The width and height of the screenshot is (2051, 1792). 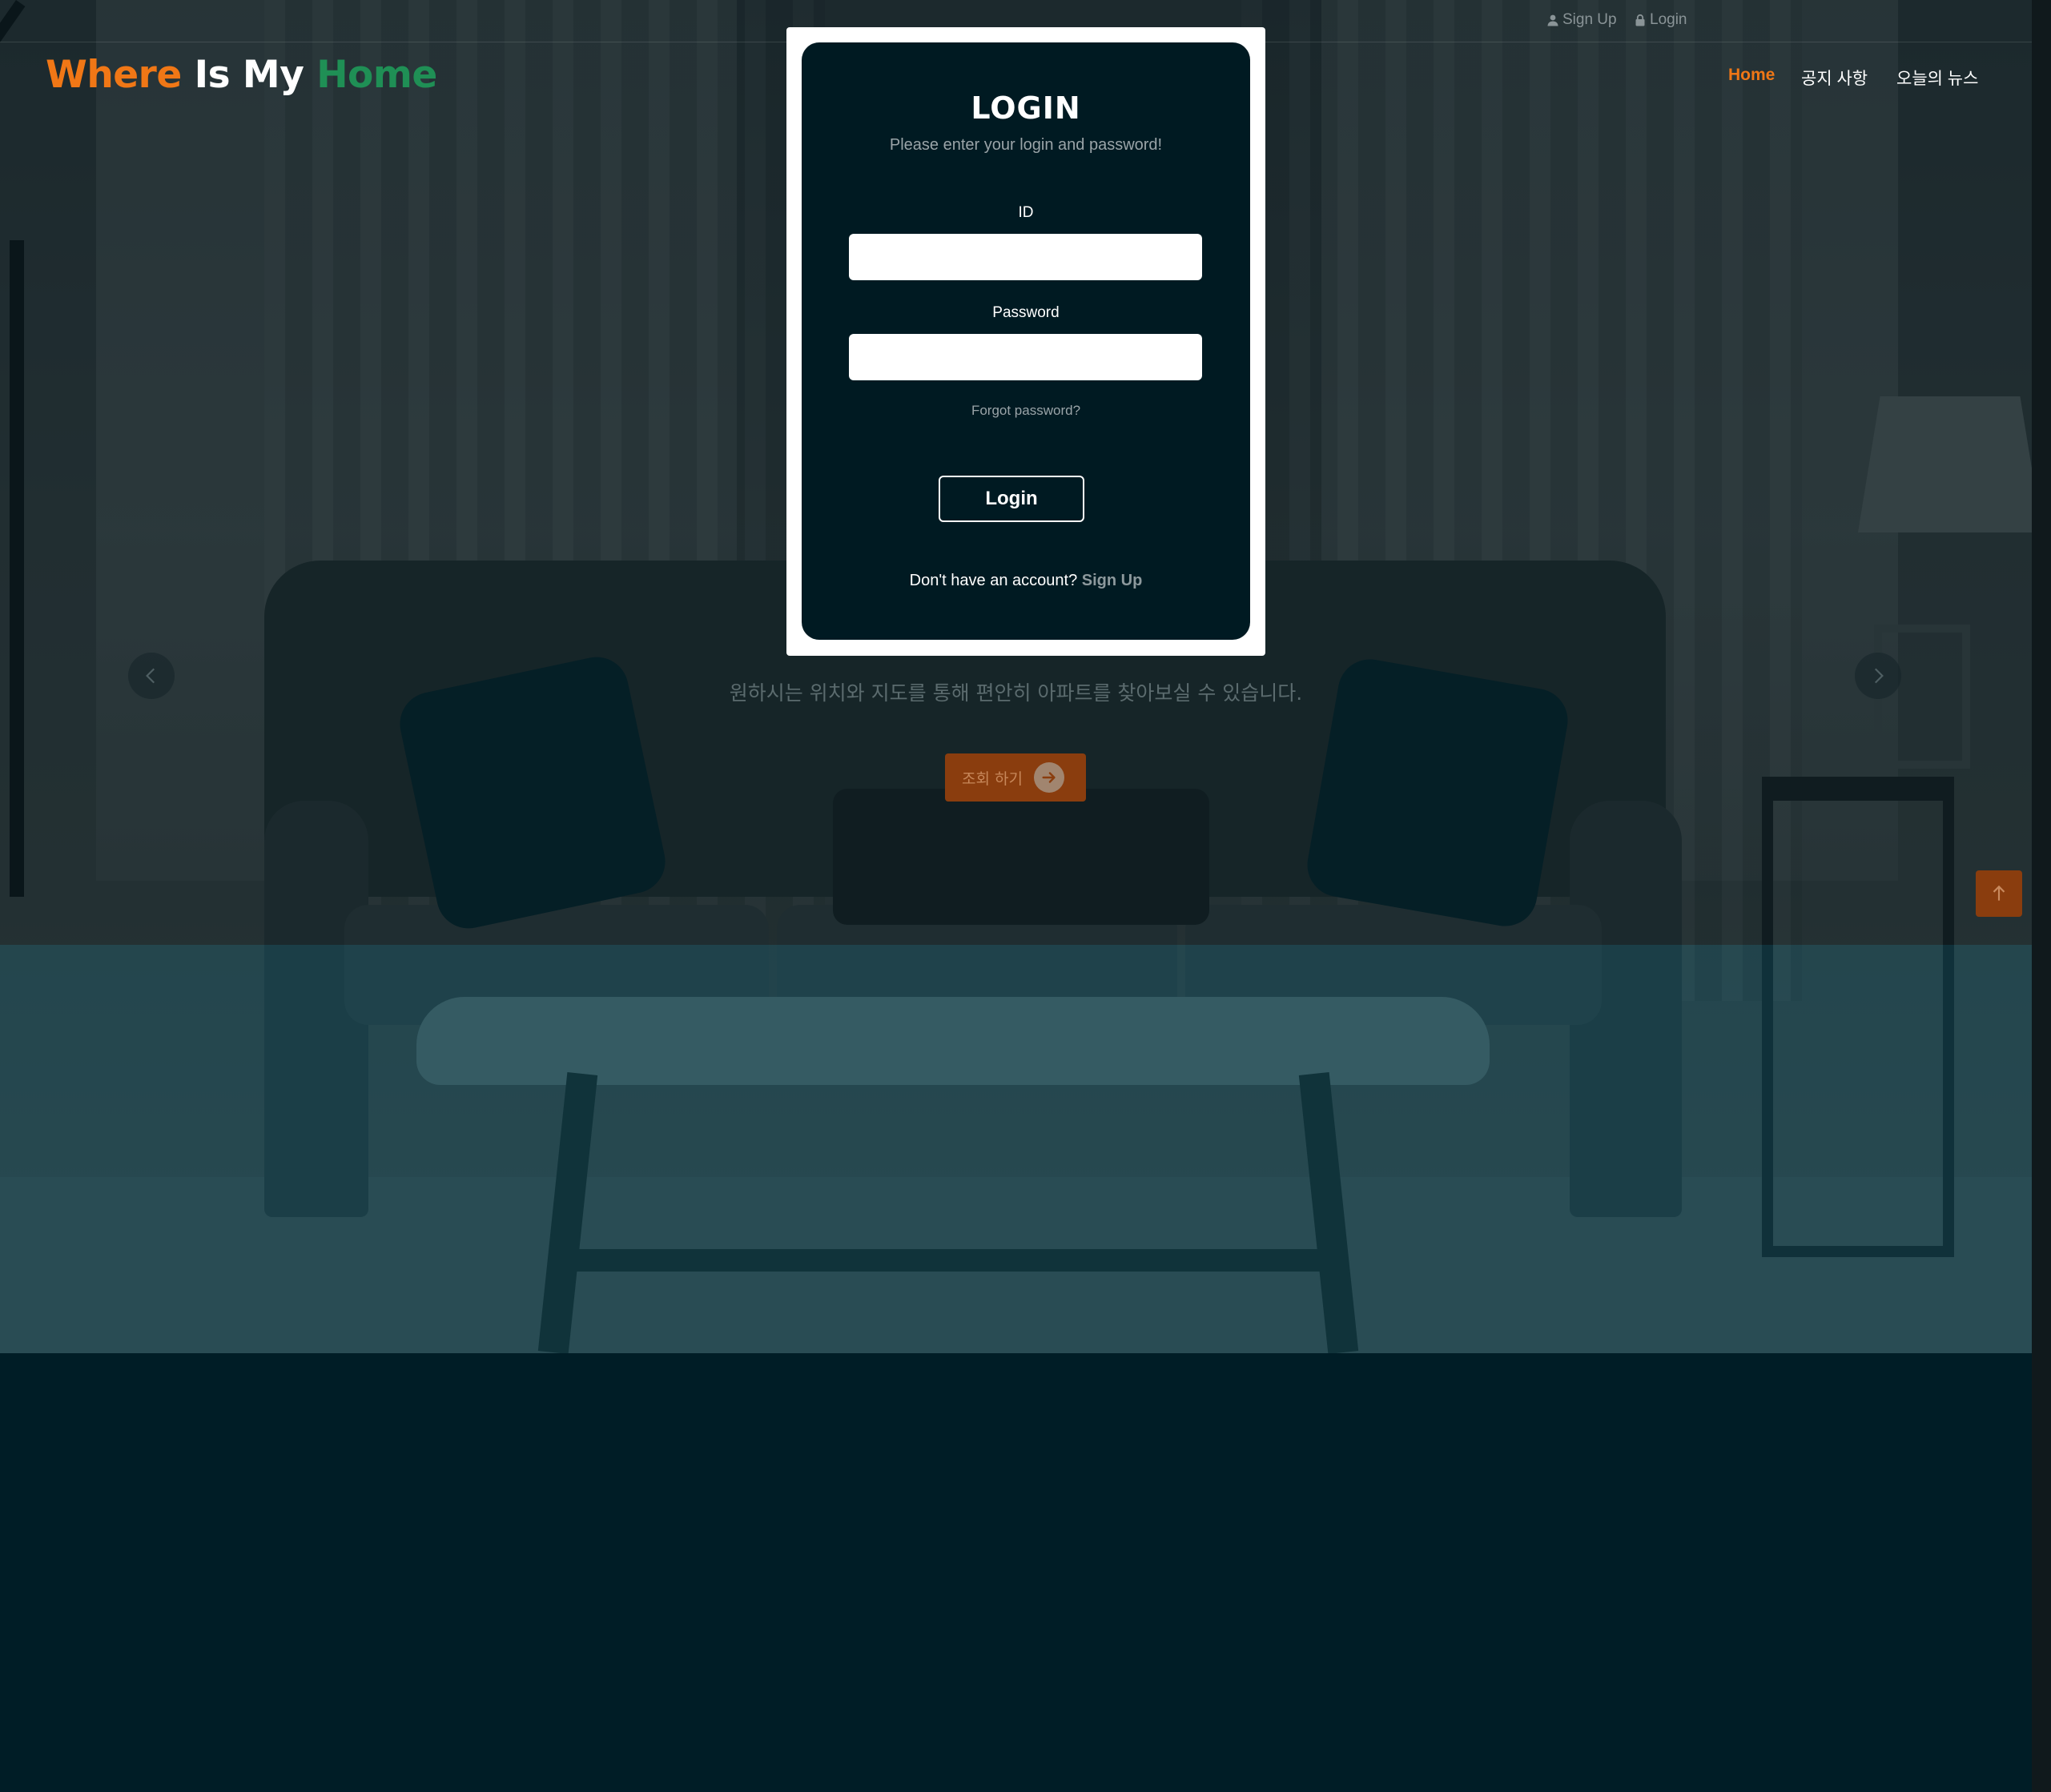 I want to click on signup-prompt: Don't have an account? Sign Up, so click(x=1026, y=581).